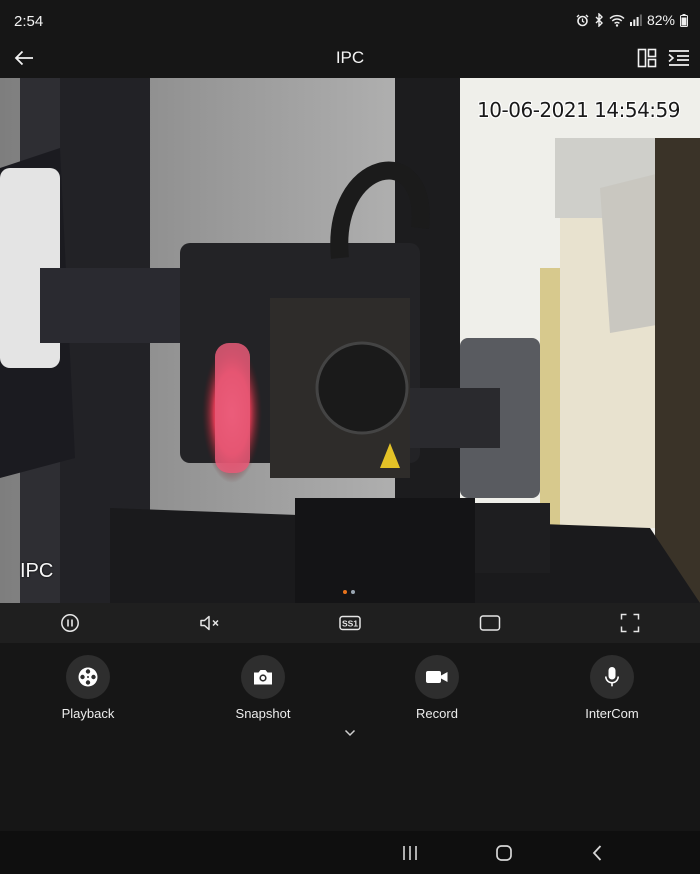 The width and height of the screenshot is (700, 874). I want to click on chevron-down-icon, so click(350, 733).